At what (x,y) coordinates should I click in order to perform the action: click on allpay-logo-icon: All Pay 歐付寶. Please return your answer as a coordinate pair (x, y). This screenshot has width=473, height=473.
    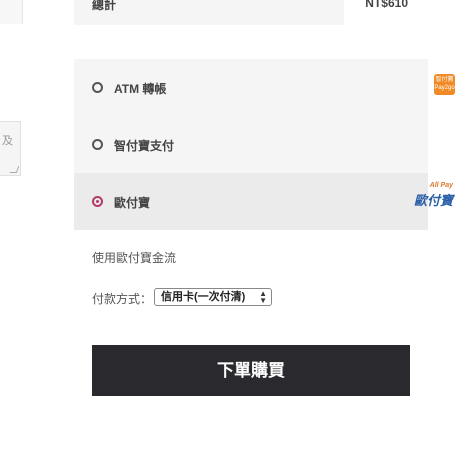
    Looking at the image, I should click on (433, 195).